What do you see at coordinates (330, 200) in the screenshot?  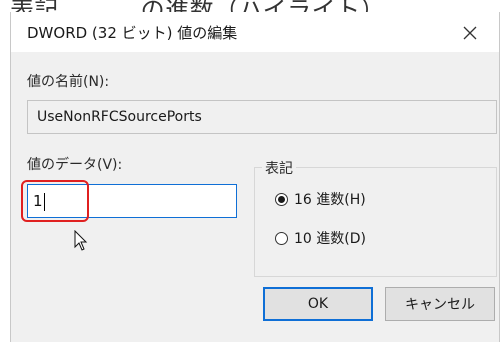 I see `radio-hexadecimal-label: 16 進数(H)` at bounding box center [330, 200].